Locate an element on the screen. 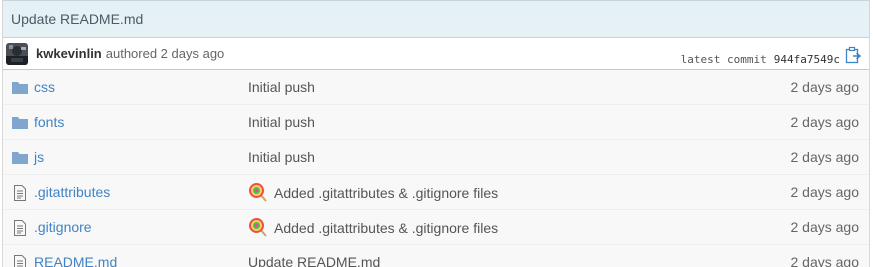 This screenshot has height=267, width=873. latest-commit: latest commit 944fa7549c is located at coordinates (771, 54).